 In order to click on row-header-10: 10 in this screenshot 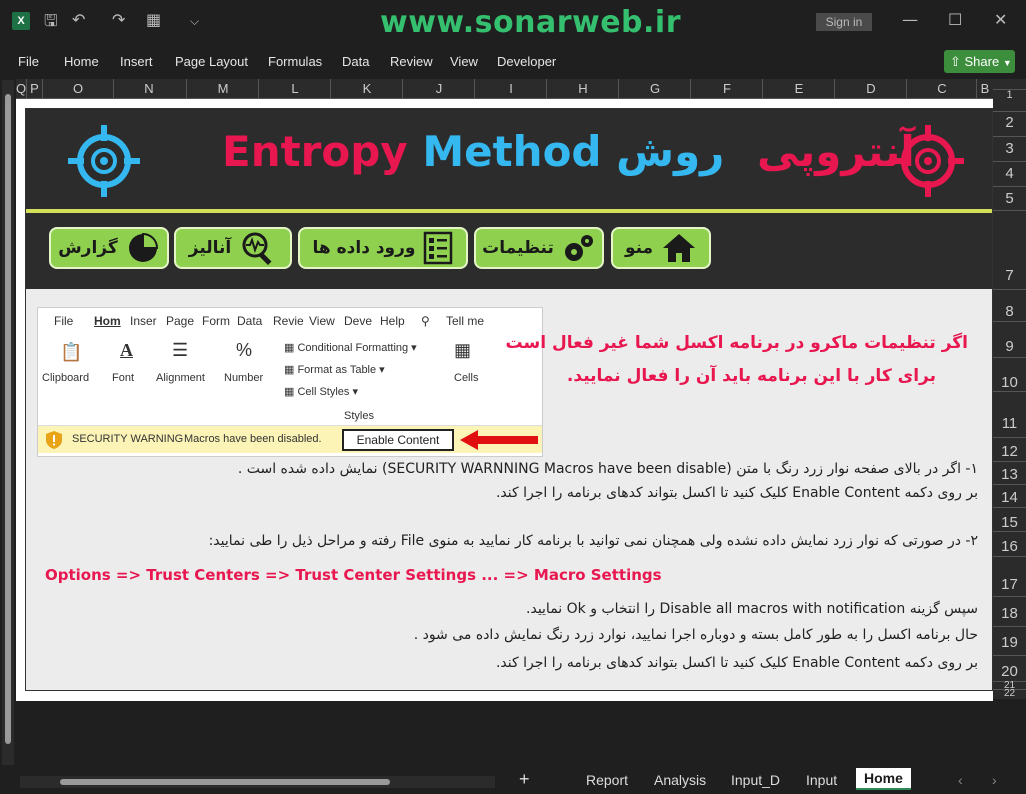, I will do `click(1009, 374)`.